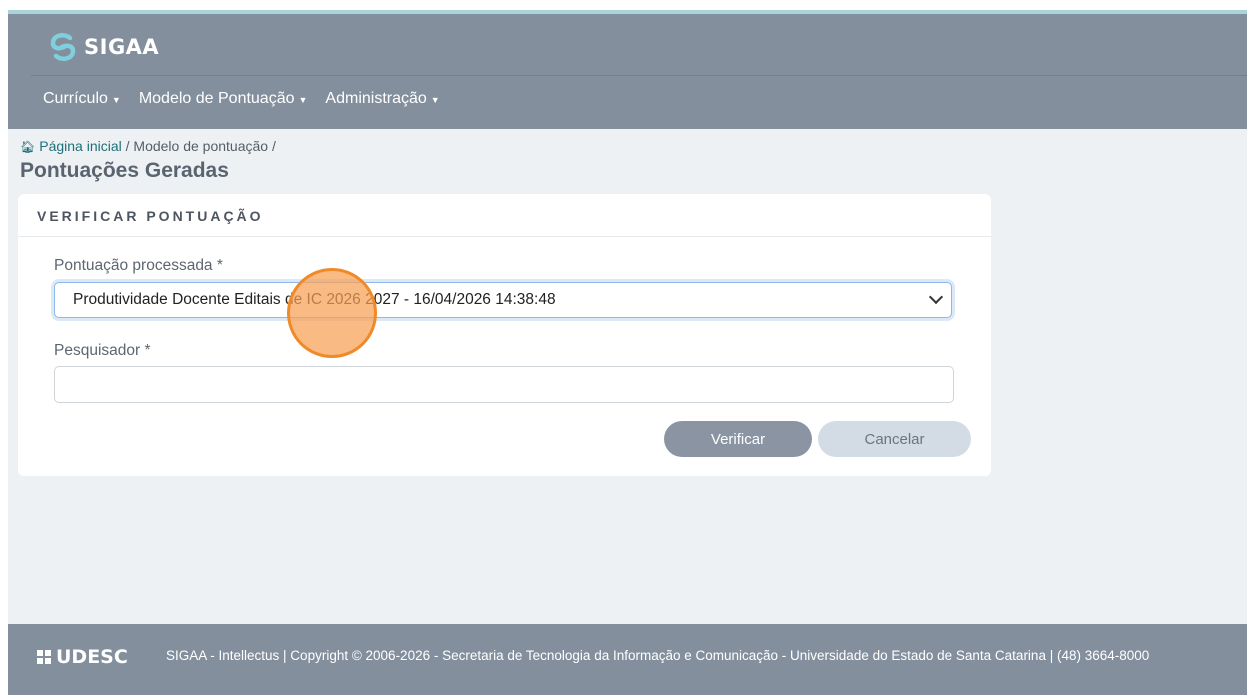 Image resolution: width=1247 pixels, height=695 pixels. Describe the element at coordinates (216, 98) in the screenshot. I see `menu-modelo-pontuacao-label: Modelo de Pontuação` at that location.